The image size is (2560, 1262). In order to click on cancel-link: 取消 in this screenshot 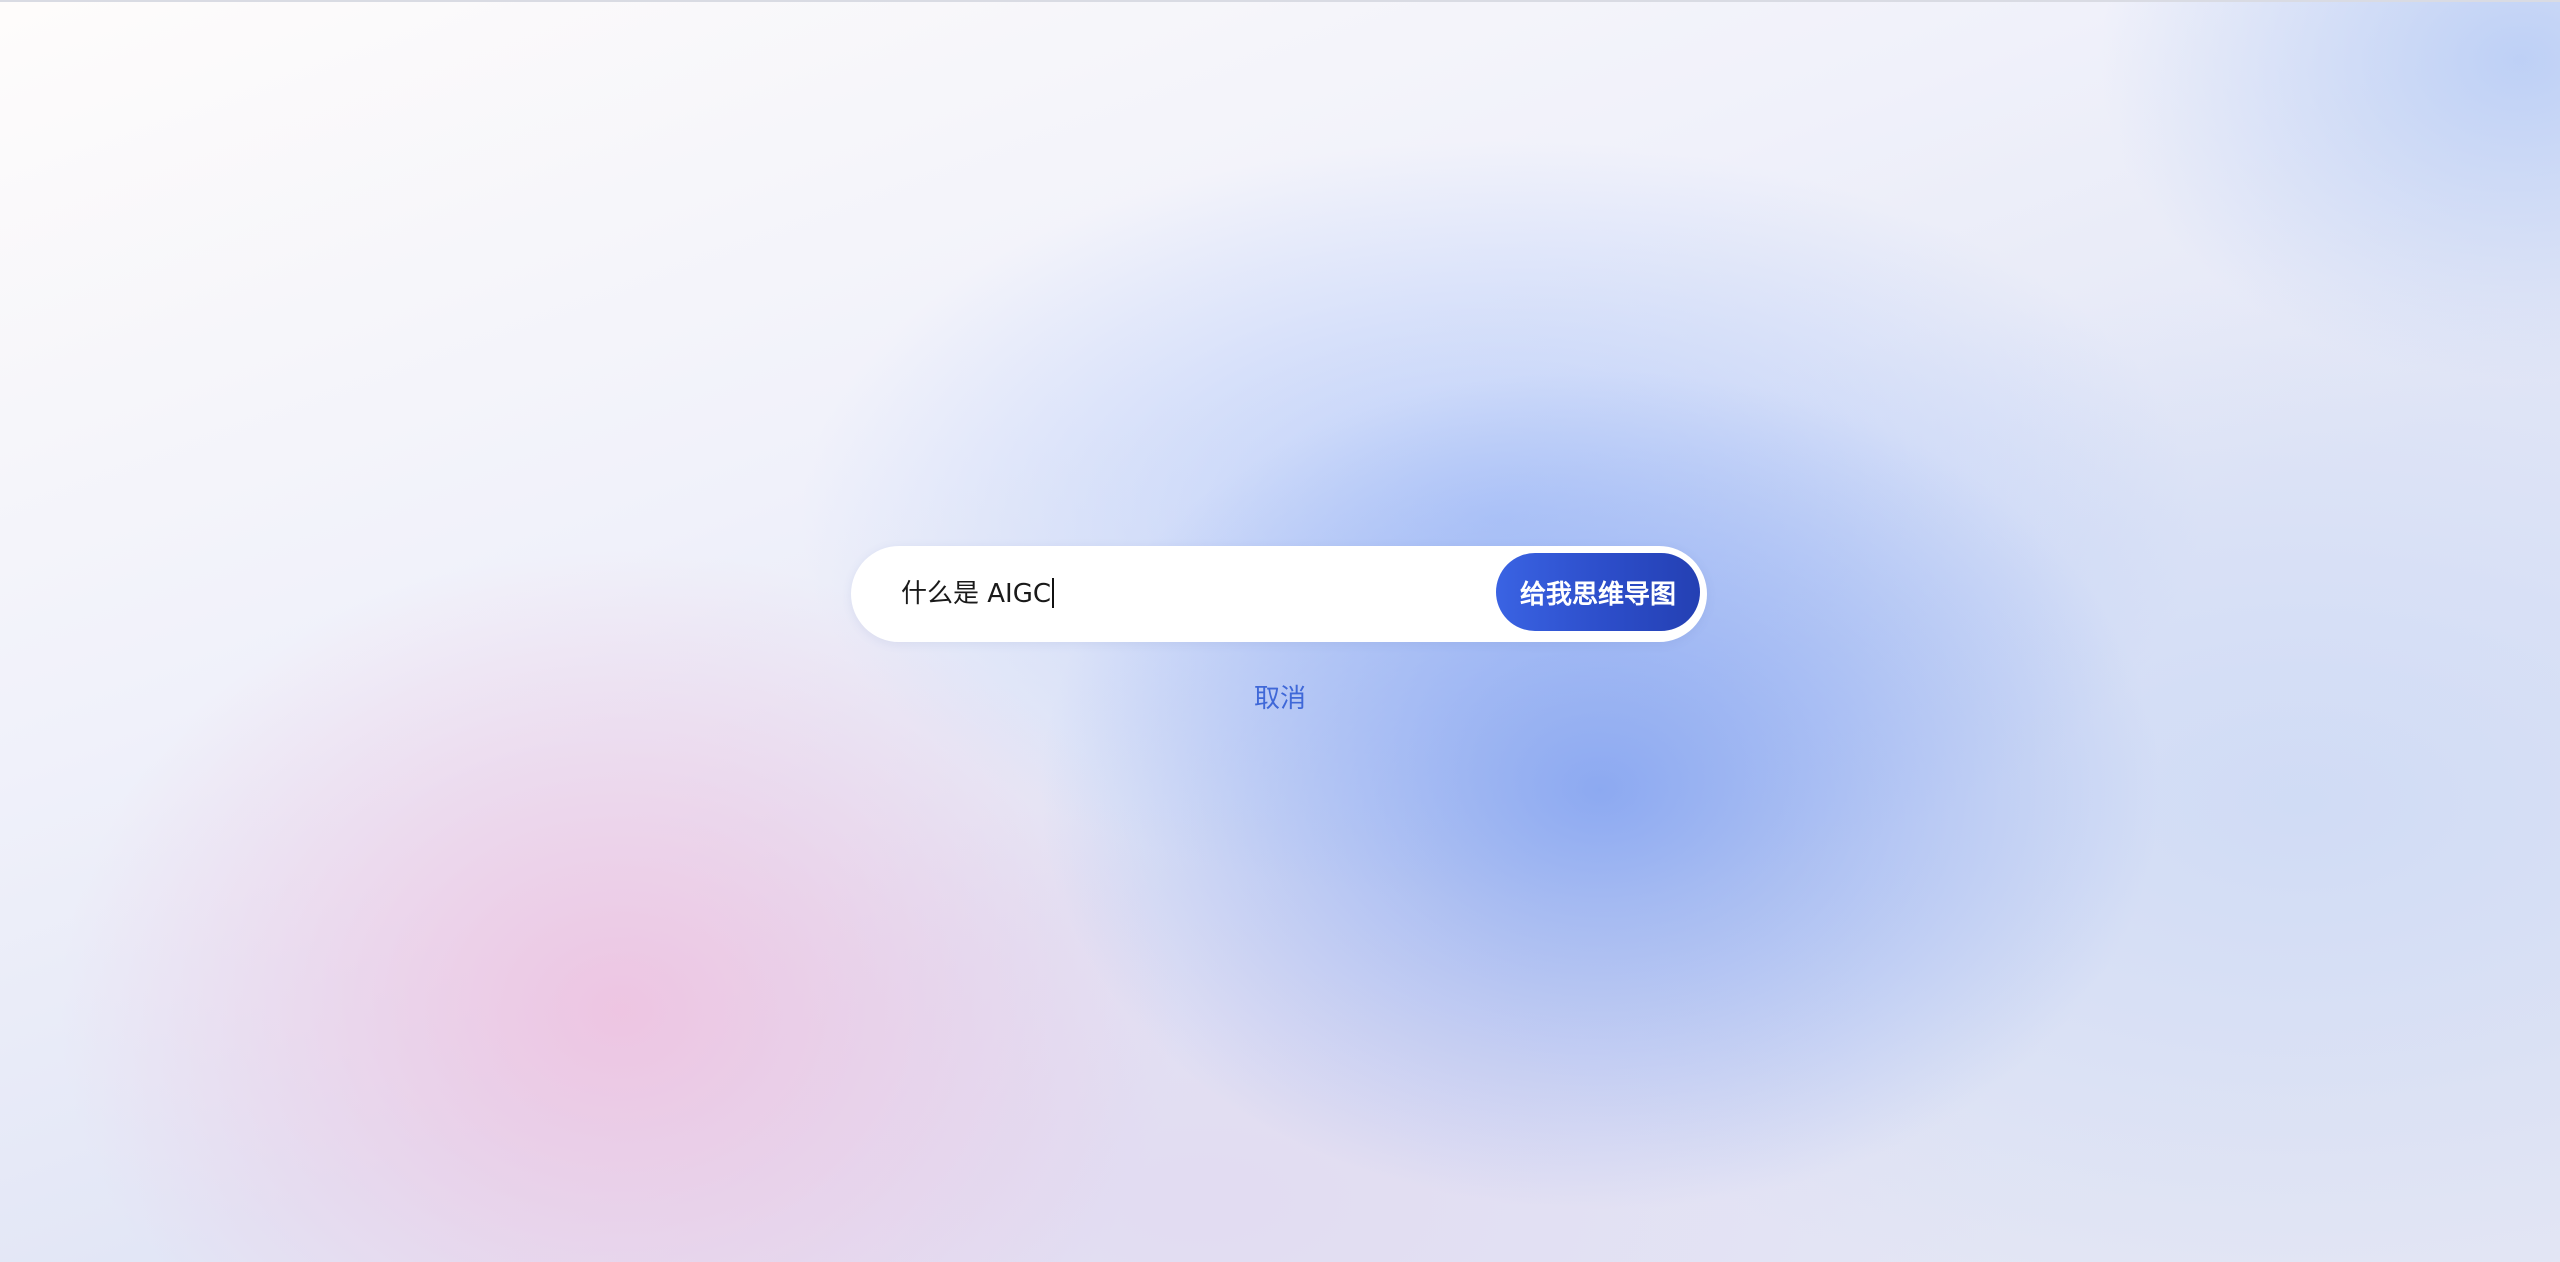, I will do `click(1280, 699)`.